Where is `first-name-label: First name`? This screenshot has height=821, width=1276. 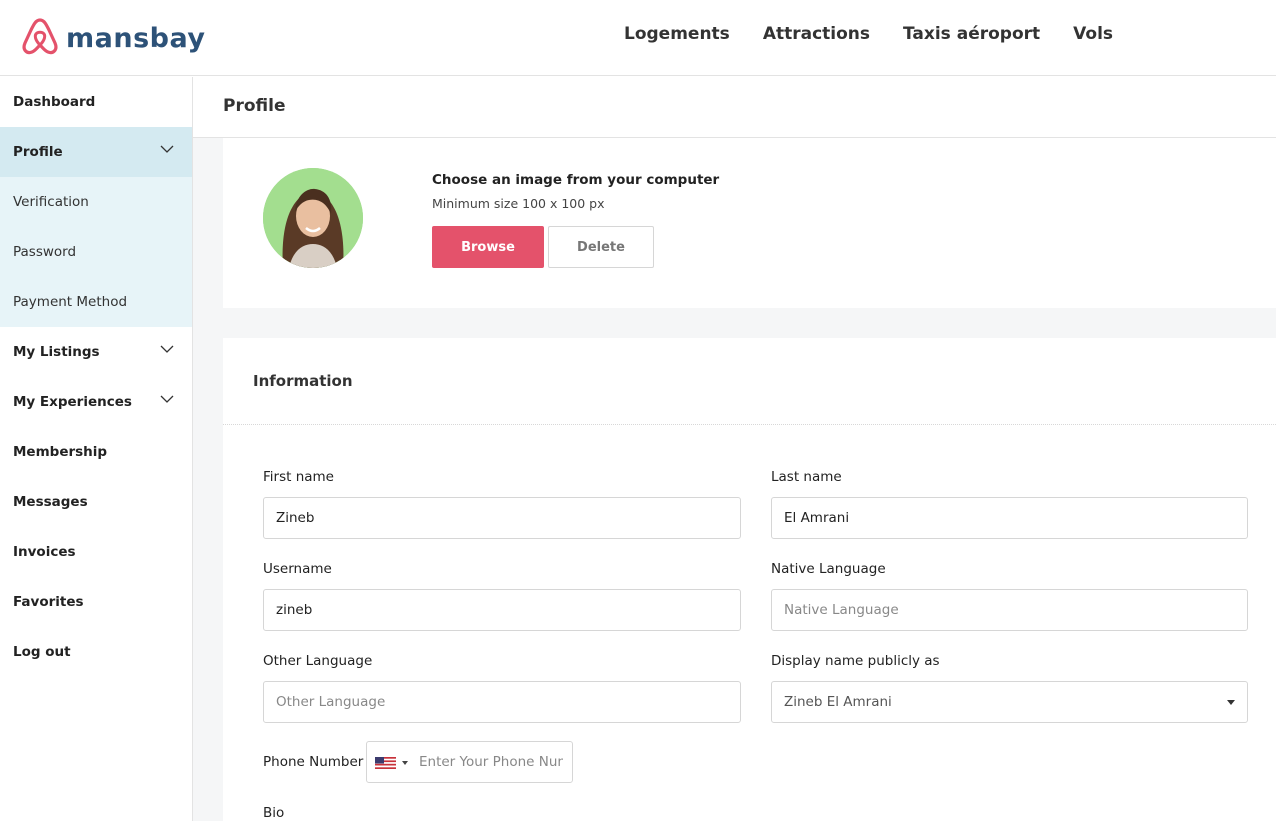 first-name-label: First name is located at coordinates (298, 477).